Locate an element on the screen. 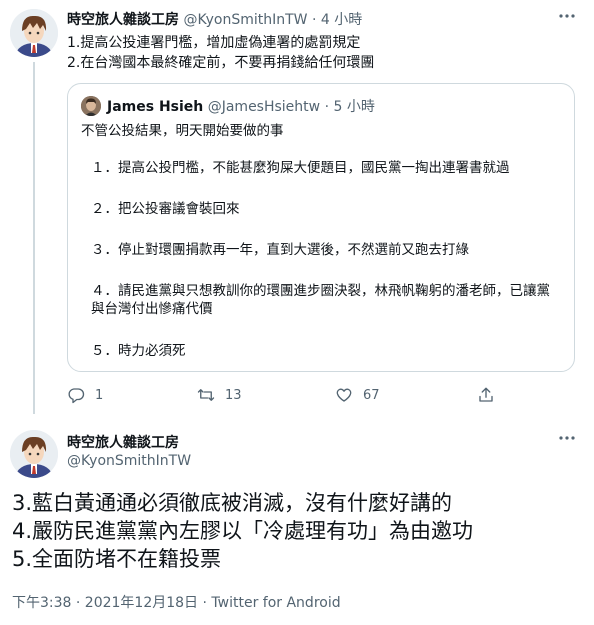  tweet-header: 時空旅人雜談工房 @KyonSmithInTW · 4 小時 is located at coordinates (214, 19).